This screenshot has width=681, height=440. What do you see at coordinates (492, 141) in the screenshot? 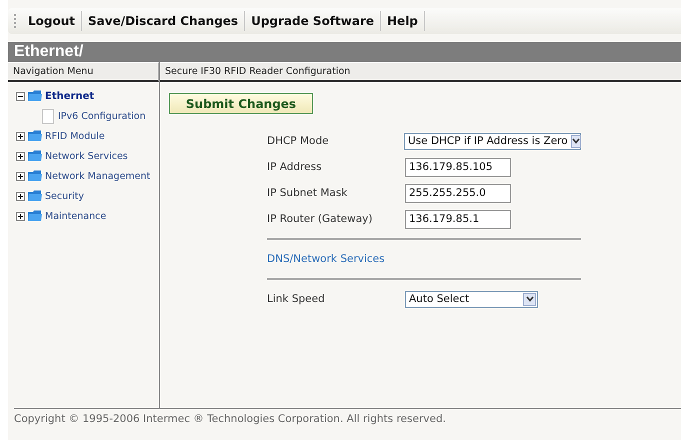
I see `dropdown: Use DHCP if IP Address is Zero` at bounding box center [492, 141].